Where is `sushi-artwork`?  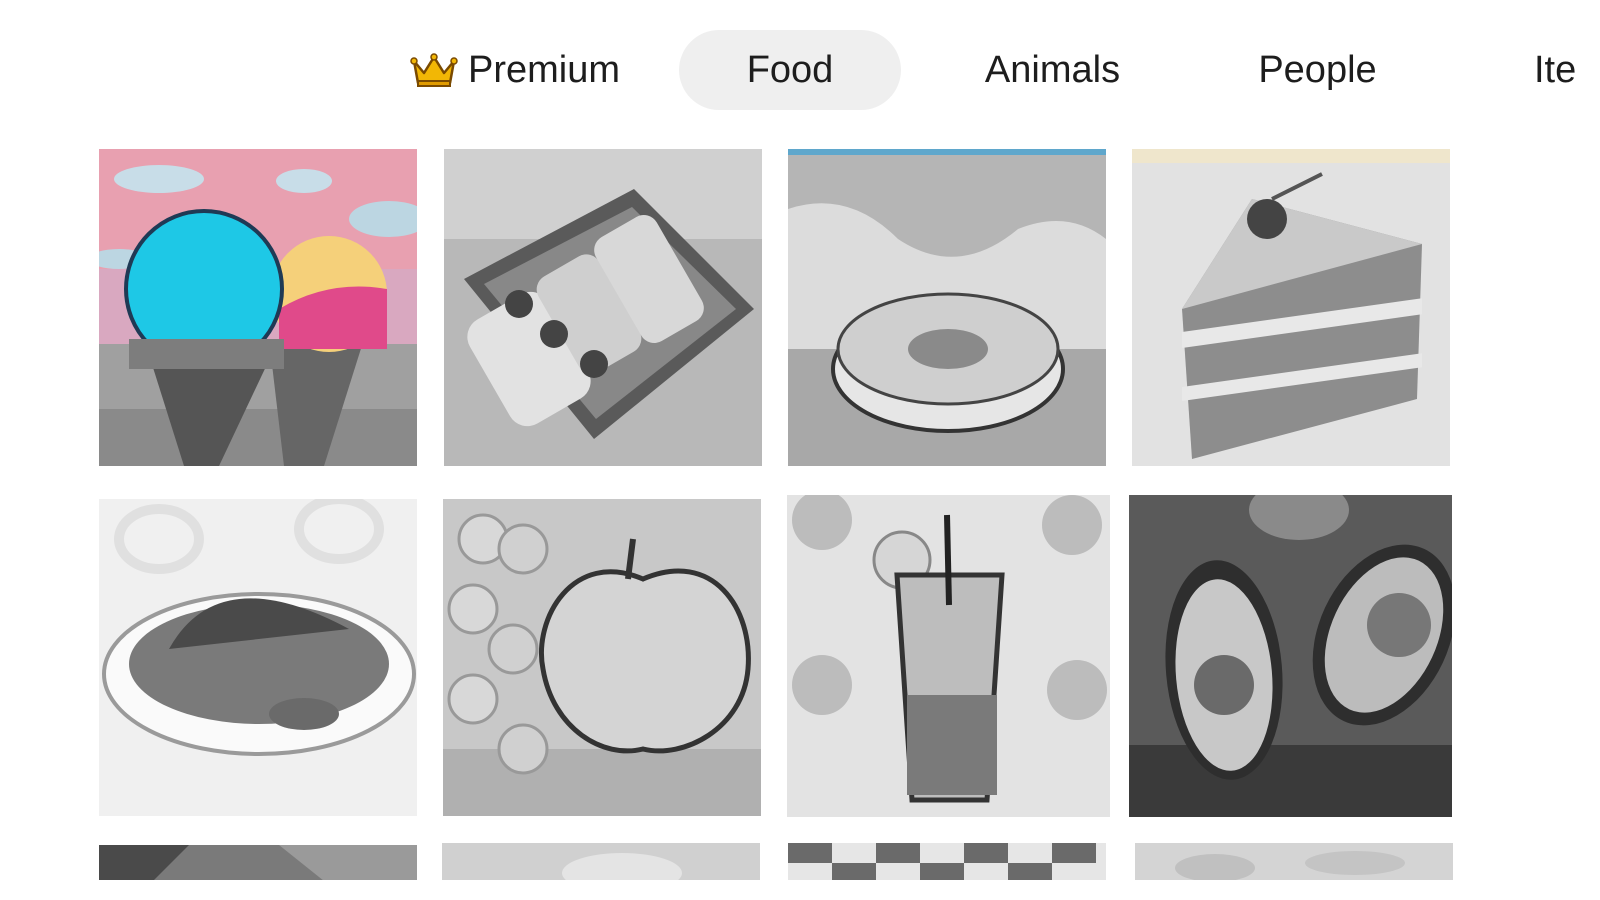 sushi-artwork is located at coordinates (603, 307).